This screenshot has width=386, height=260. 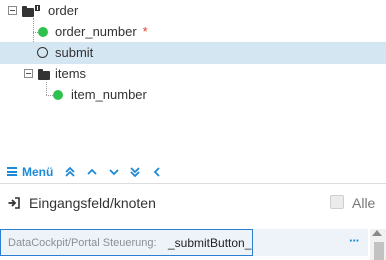 What do you see at coordinates (193, 183) in the screenshot?
I see `divider` at bounding box center [193, 183].